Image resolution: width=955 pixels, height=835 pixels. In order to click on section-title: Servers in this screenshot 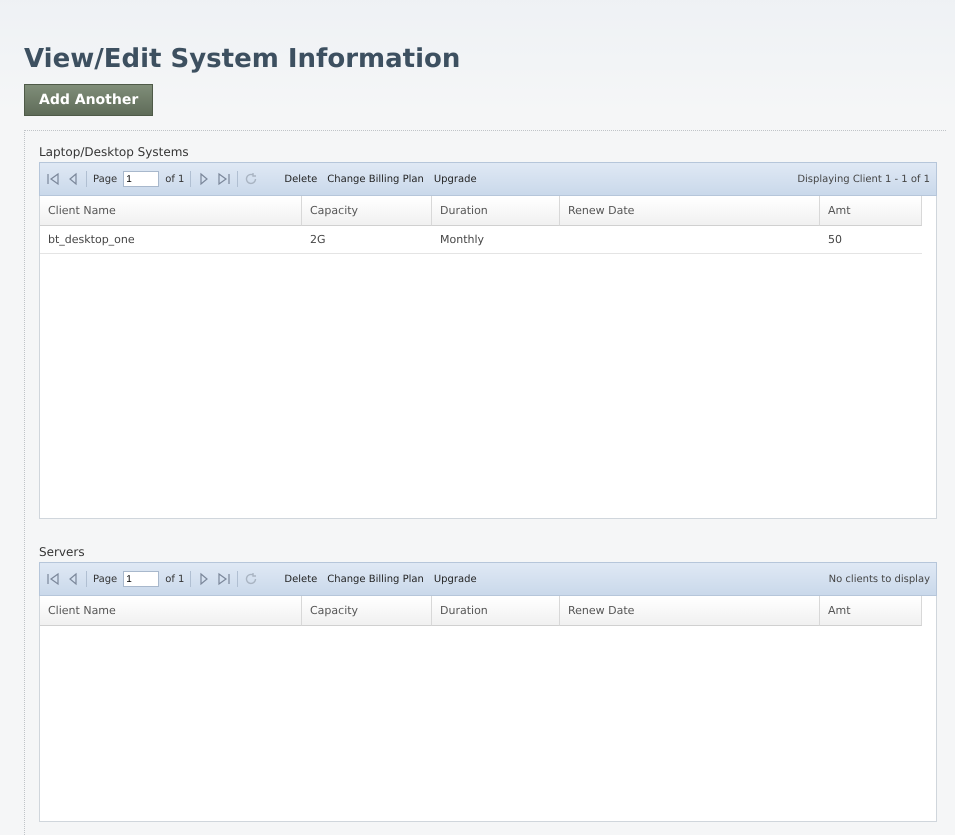, I will do `click(62, 552)`.